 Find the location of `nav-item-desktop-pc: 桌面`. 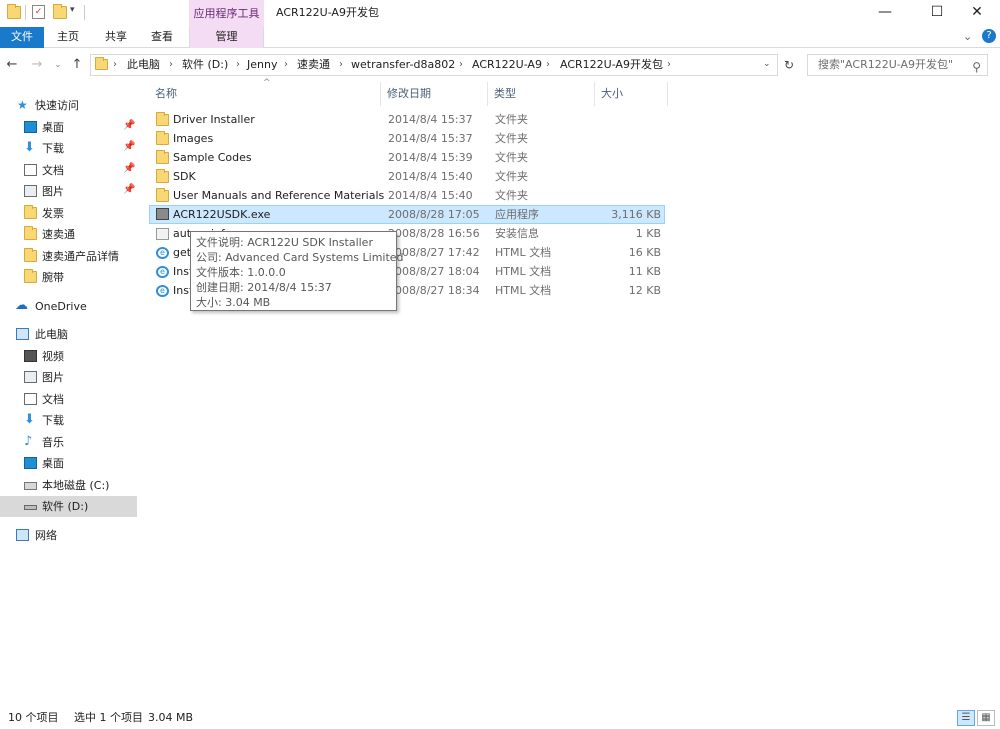

nav-item-desktop-pc: 桌面 is located at coordinates (68, 463).